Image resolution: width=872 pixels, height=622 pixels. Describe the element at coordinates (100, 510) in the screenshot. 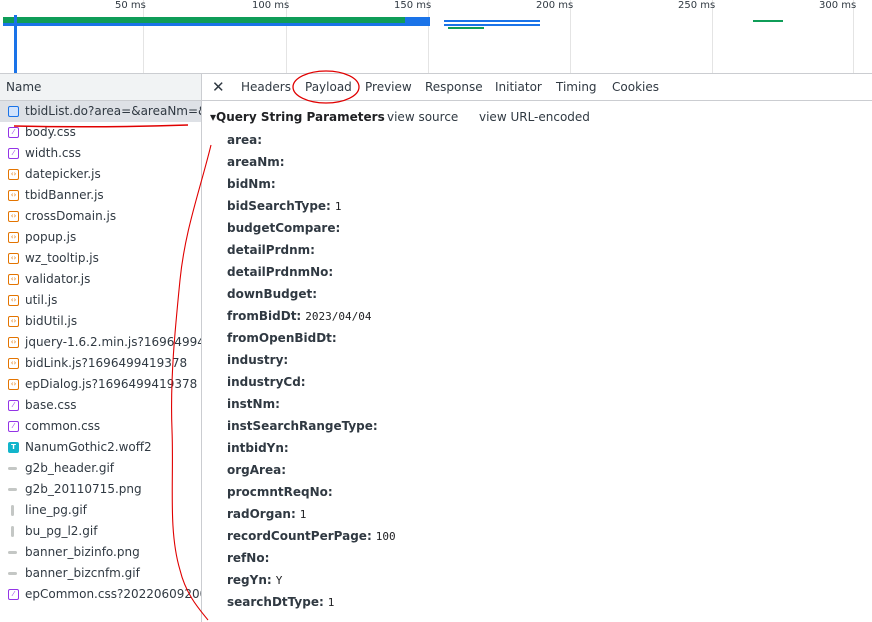

I see `request-row: line_pg.gif` at that location.